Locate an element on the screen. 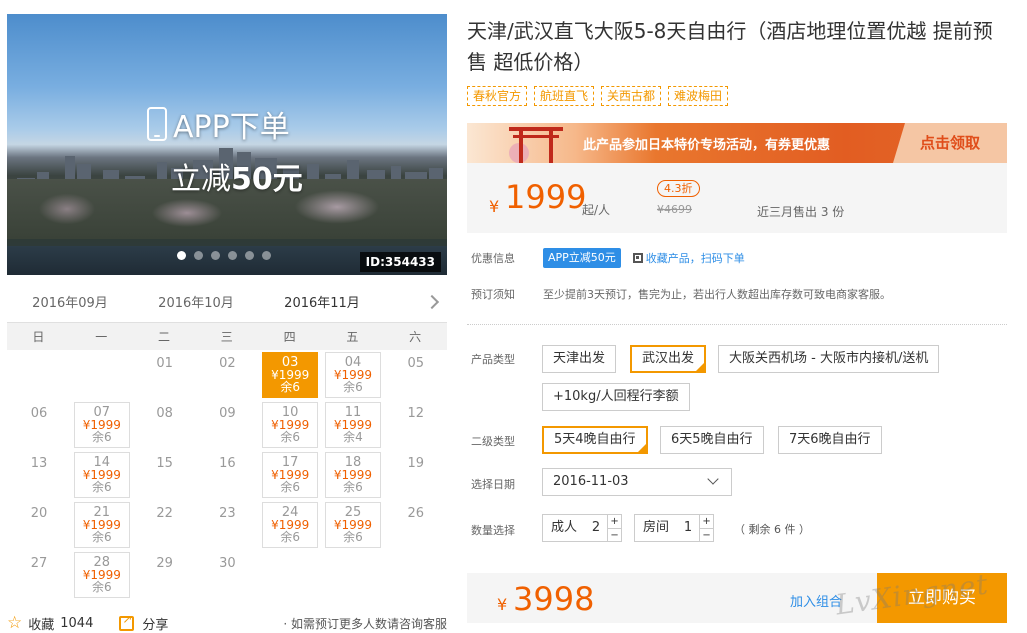 The width and height of the screenshot is (1027, 633). calendar-cell: 25 ¥1999 余6 is located at coordinates (352, 525).